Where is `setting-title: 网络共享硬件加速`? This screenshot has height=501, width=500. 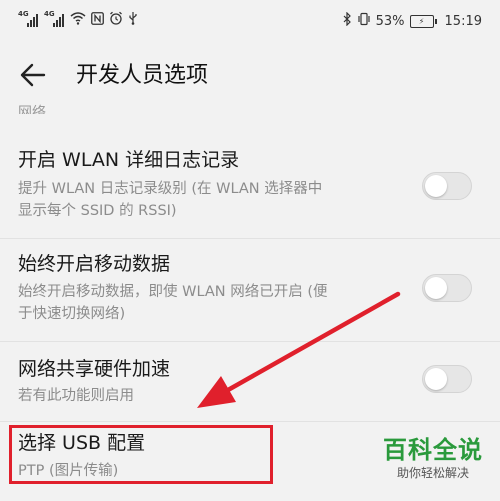 setting-title: 网络共享硬件加速 is located at coordinates (94, 369).